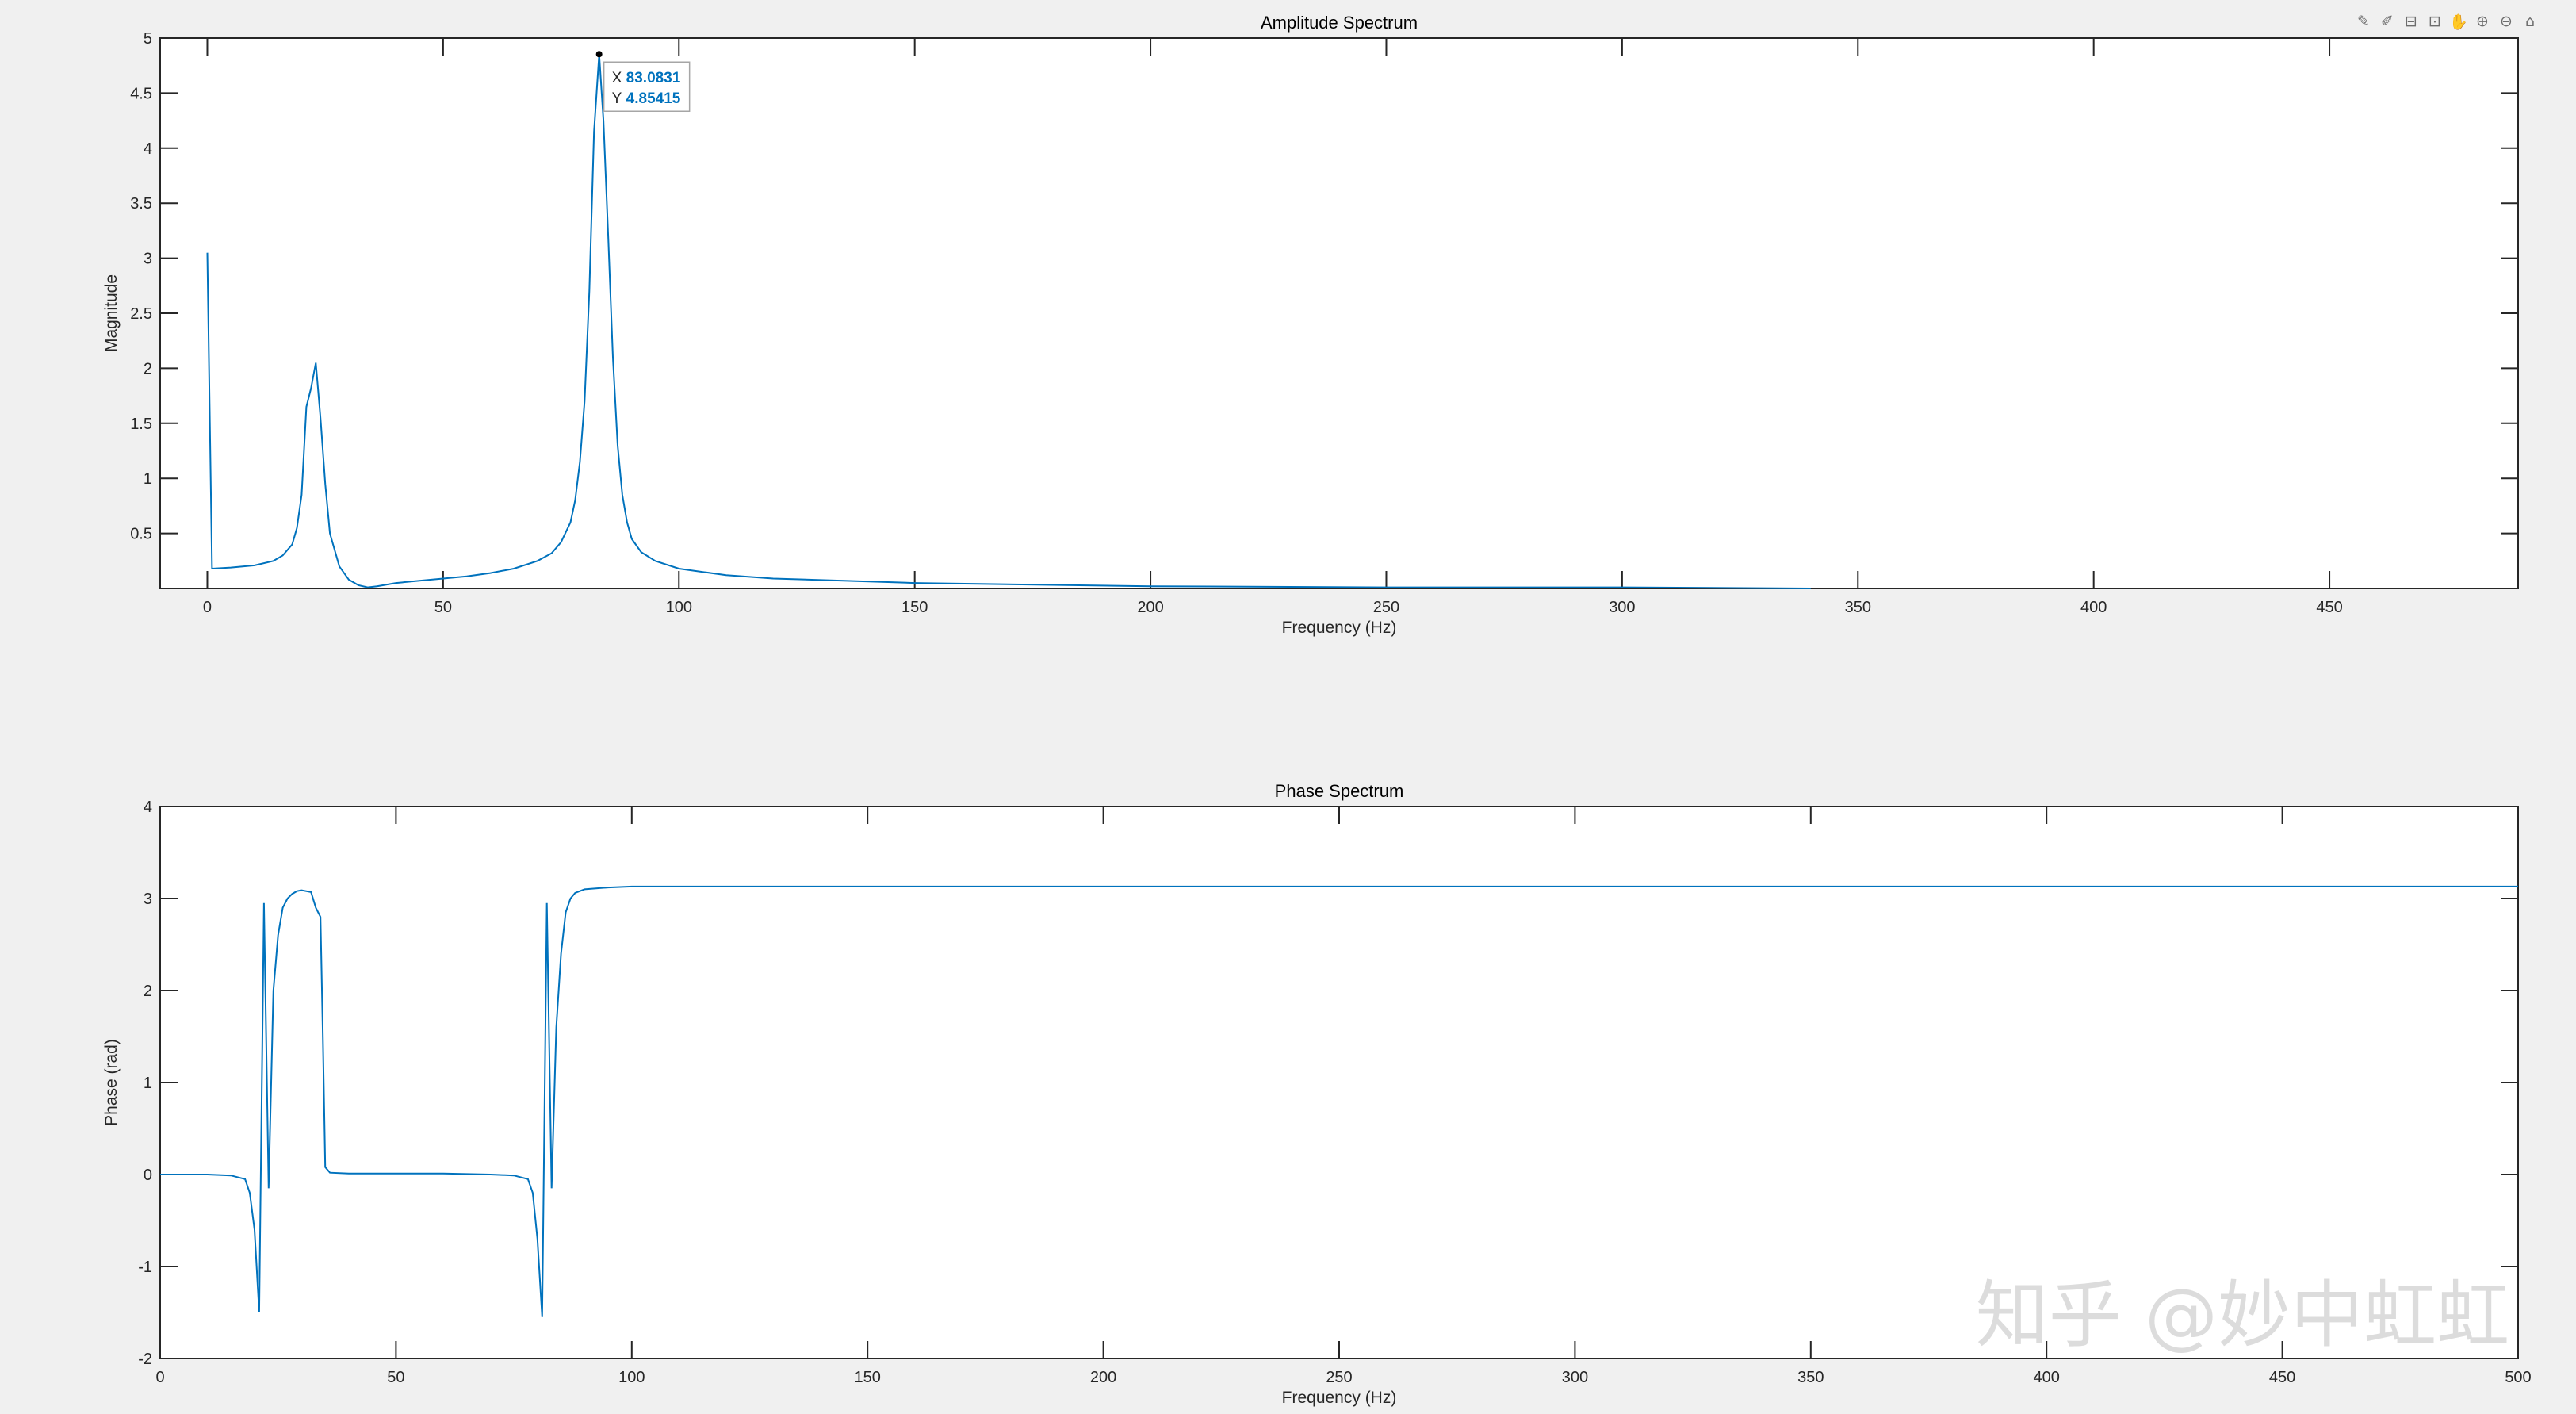 The height and width of the screenshot is (1414, 2576). What do you see at coordinates (1339, 628) in the screenshot?
I see `amplitude-x-axis-label: Frequency (Hz)` at bounding box center [1339, 628].